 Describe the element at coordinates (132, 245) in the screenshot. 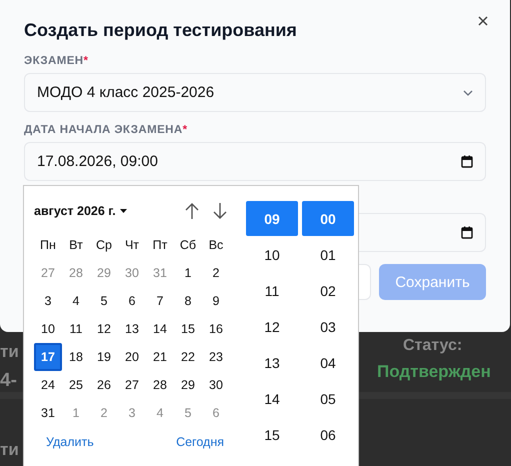

I see `weekday-label: Чт` at that location.